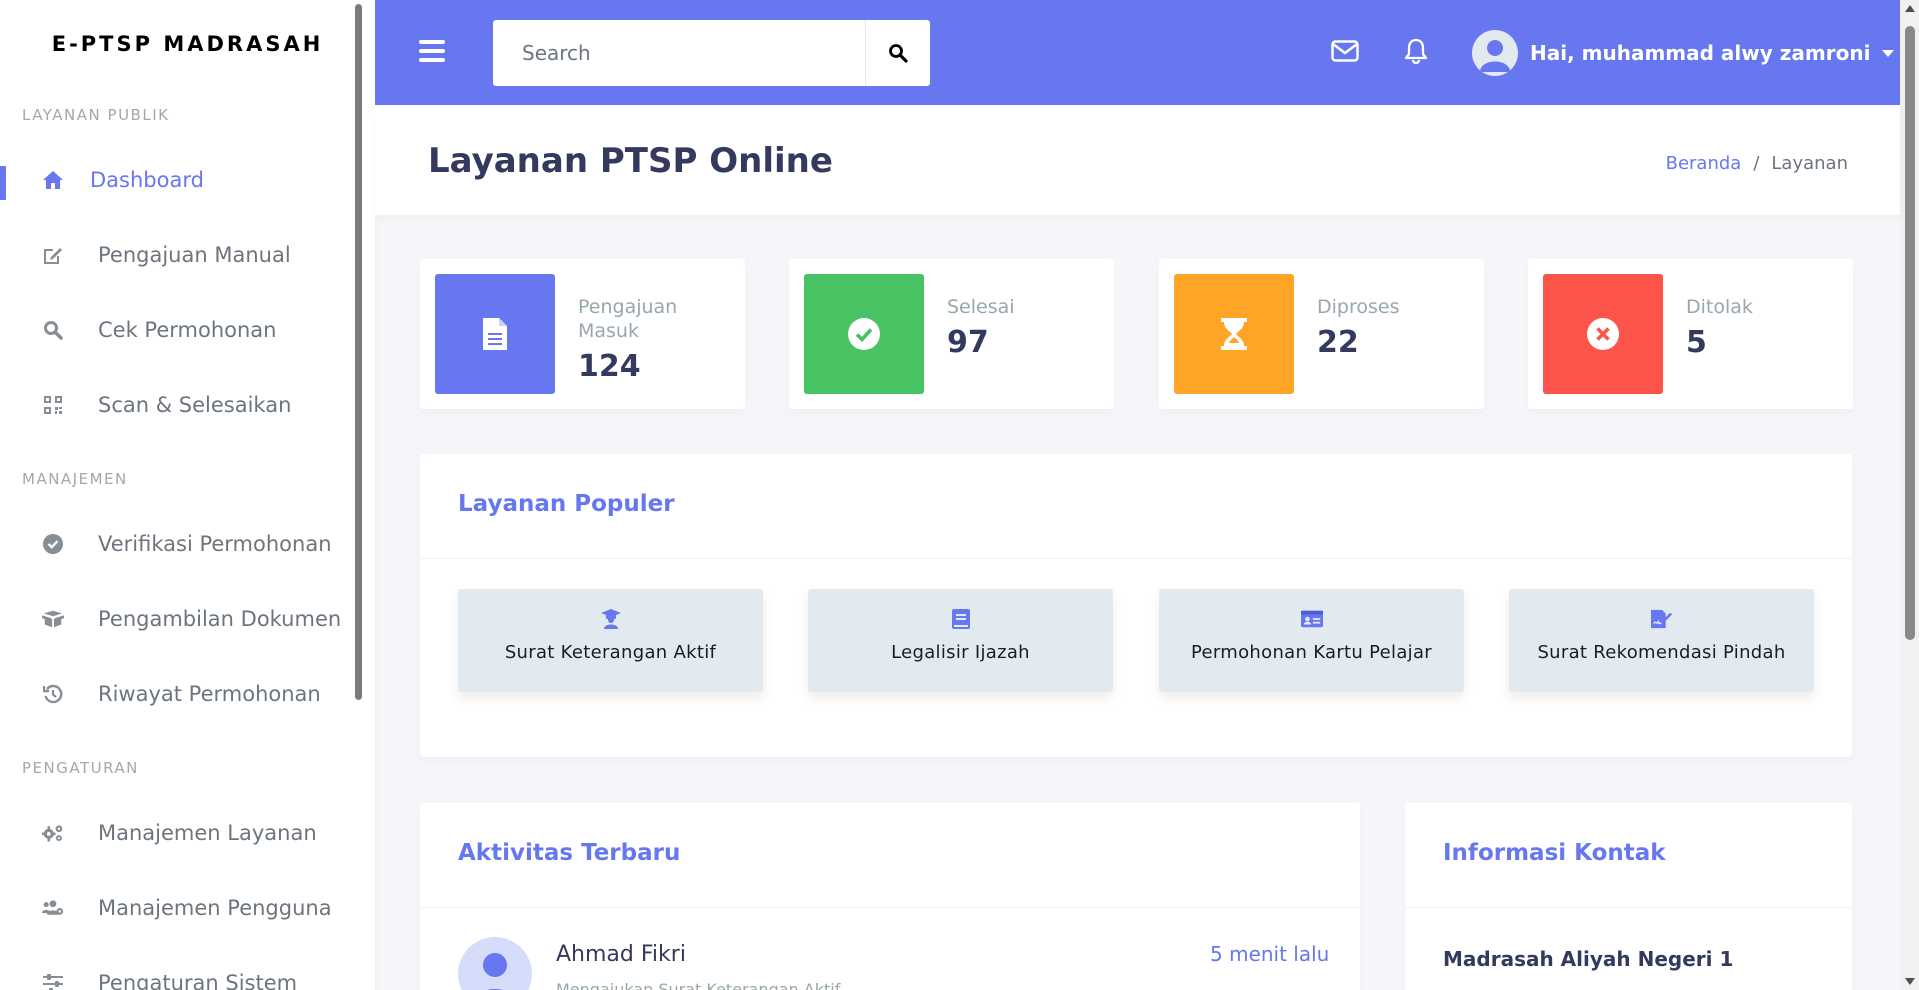  What do you see at coordinates (53, 833) in the screenshot?
I see `cogs-icon` at bounding box center [53, 833].